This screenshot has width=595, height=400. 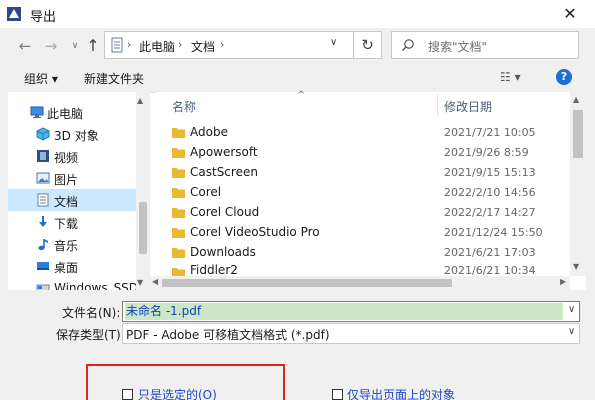 What do you see at coordinates (93, 46) in the screenshot?
I see `up-folder-button: ↑` at bounding box center [93, 46].